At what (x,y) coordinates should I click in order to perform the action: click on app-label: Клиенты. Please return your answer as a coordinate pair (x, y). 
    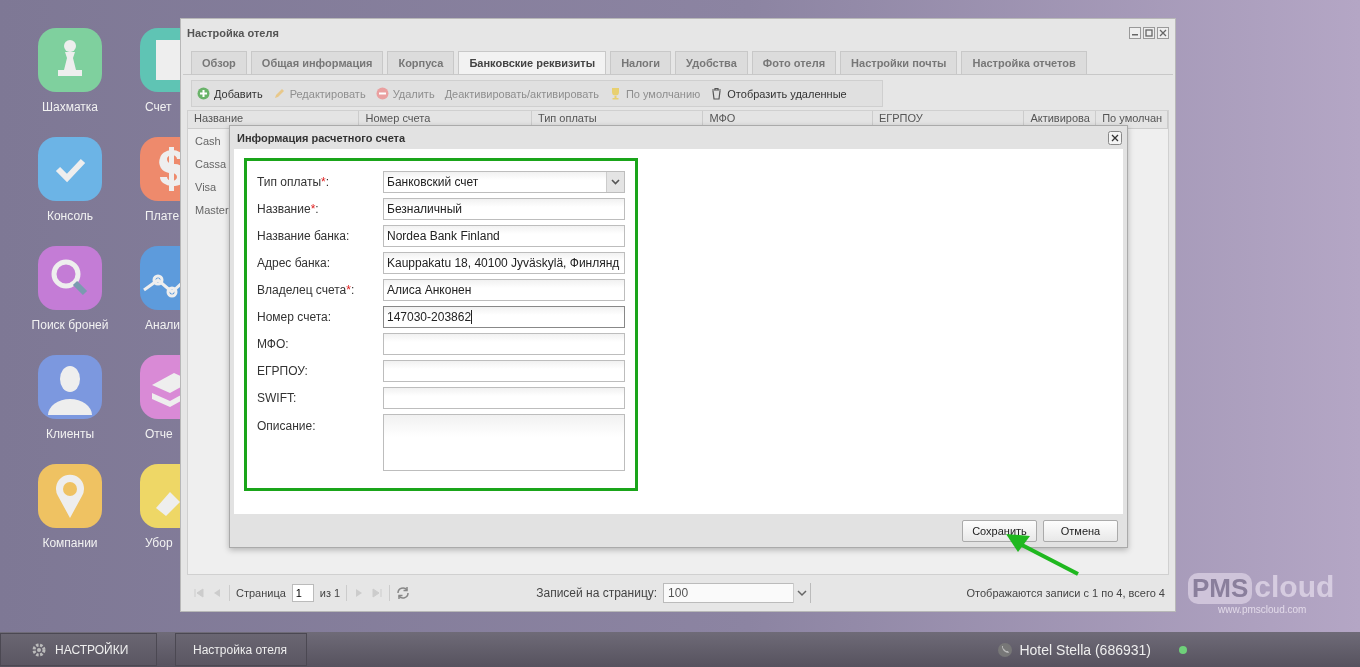
    Looking at the image, I should click on (70, 434).